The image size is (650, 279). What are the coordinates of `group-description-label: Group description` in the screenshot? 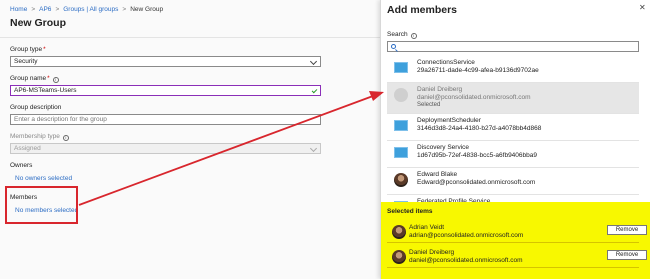 It's located at (36, 107).